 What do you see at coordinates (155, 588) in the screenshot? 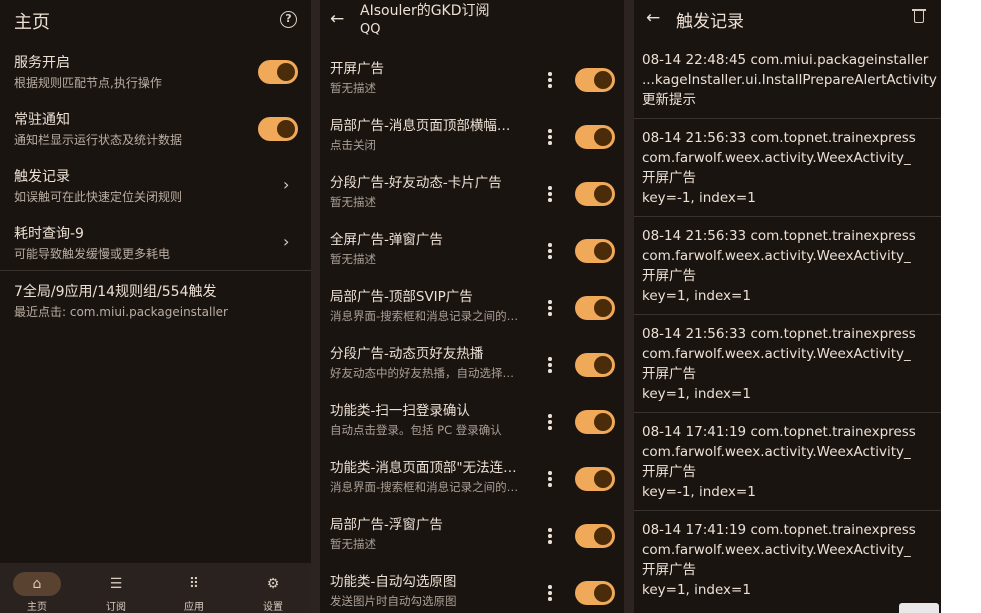
I see `bottom-nav: ⌂ 主页 ☰ 订阅 ⠿ 应用 ⚙ 设置` at bounding box center [155, 588].